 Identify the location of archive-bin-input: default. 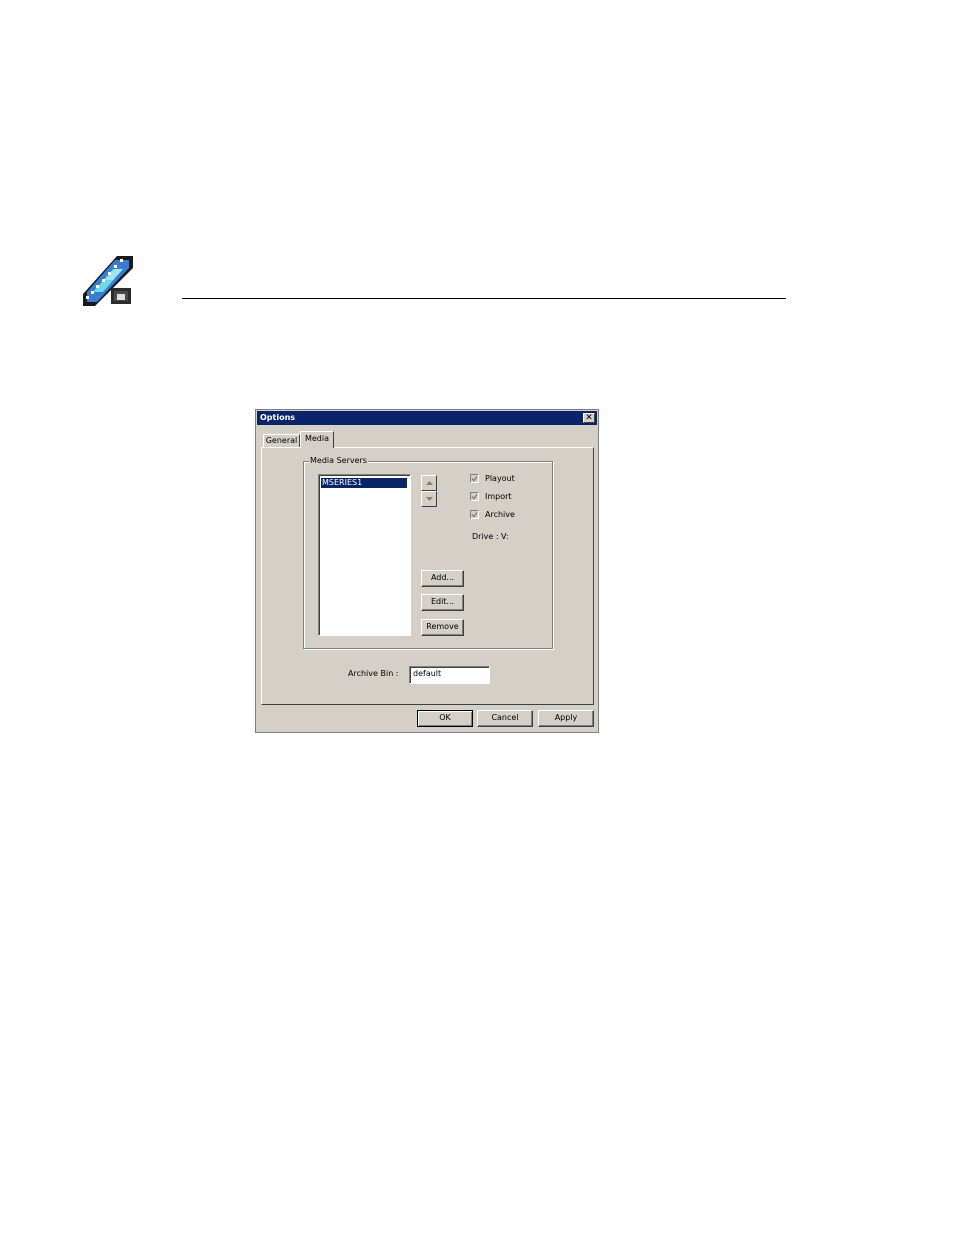
(449, 675).